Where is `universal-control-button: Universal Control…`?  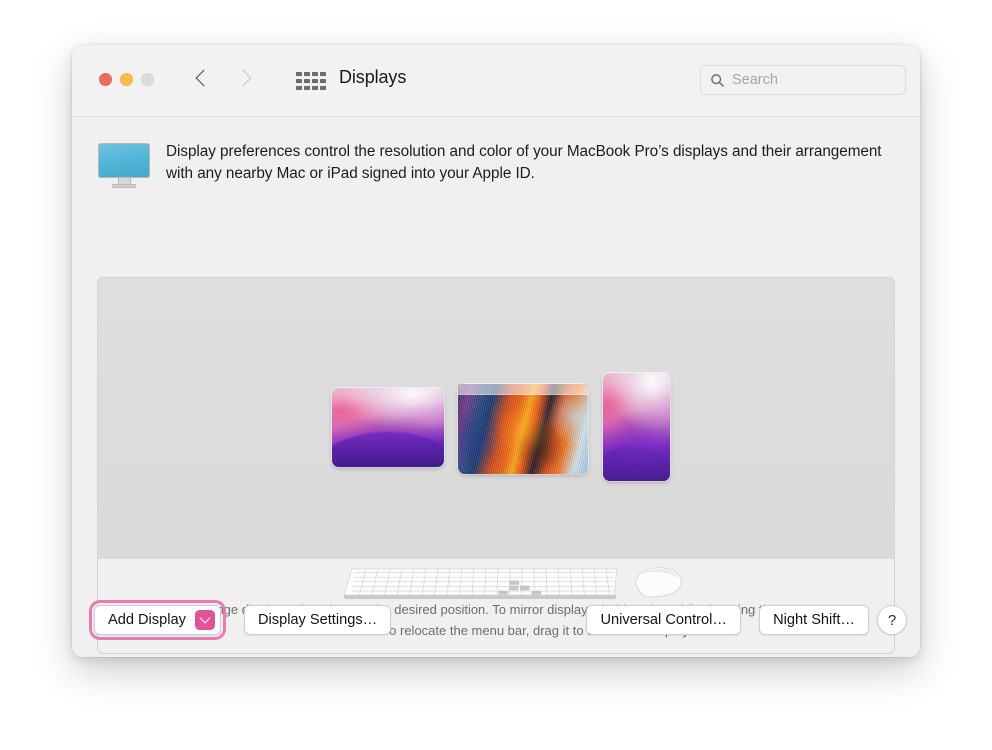 universal-control-button: Universal Control… is located at coordinates (663, 620).